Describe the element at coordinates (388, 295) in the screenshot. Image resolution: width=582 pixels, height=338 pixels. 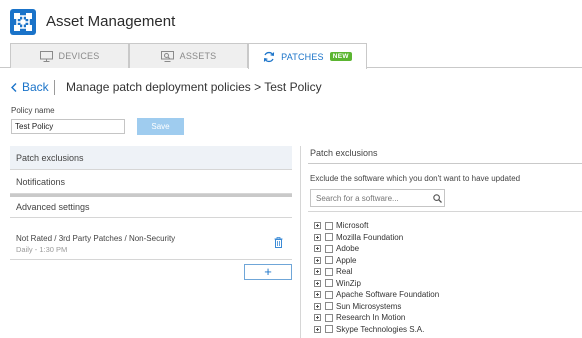
I see `vendor-label: Apache Software Foundation` at that location.